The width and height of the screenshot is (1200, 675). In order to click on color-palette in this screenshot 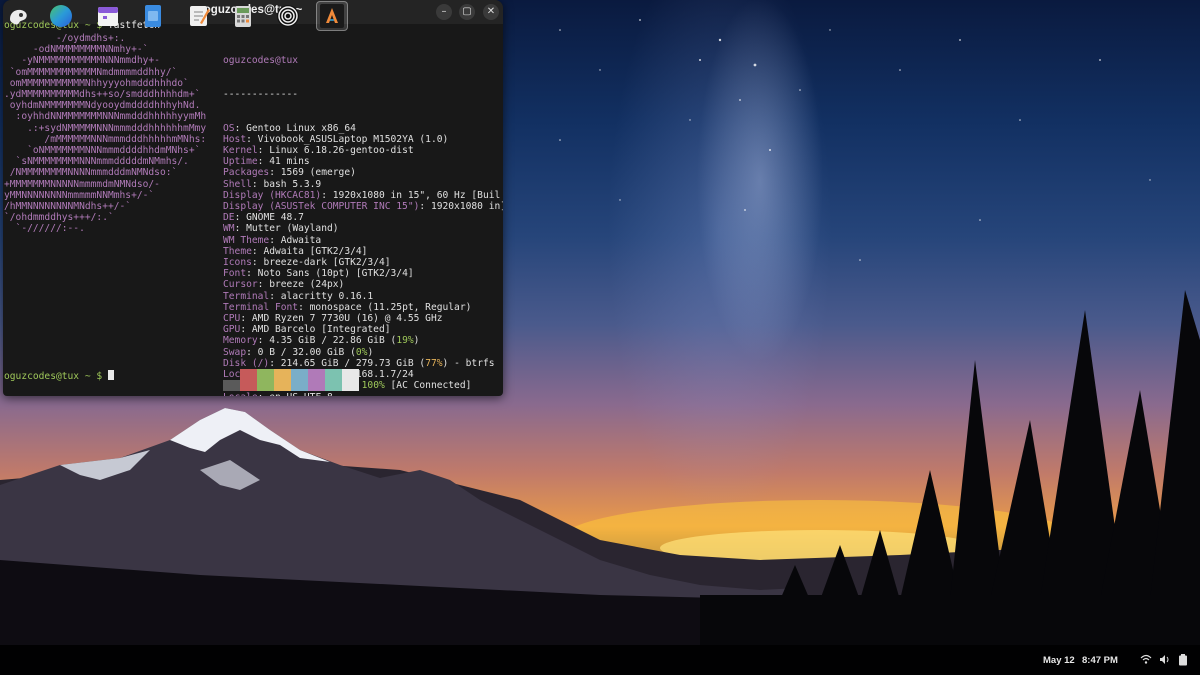, I will do `click(291, 380)`.